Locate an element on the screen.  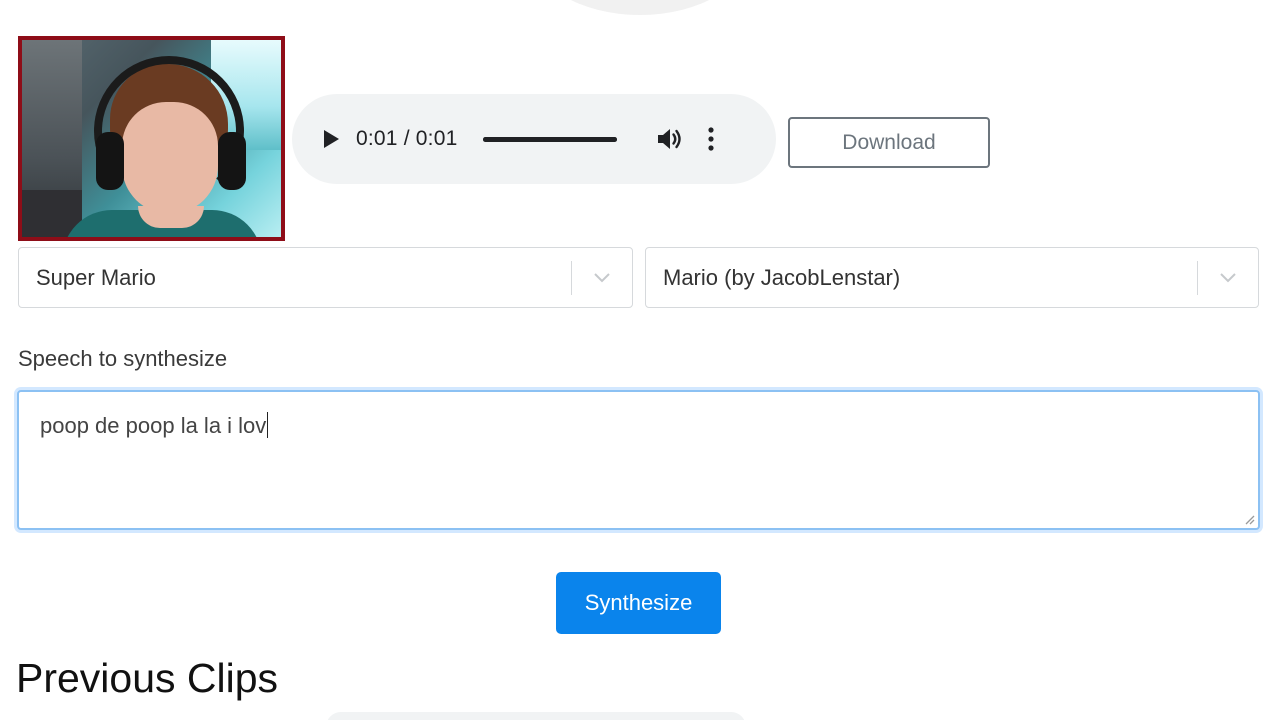
audio-player: 0:01 / 0:01 is located at coordinates (534, 139).